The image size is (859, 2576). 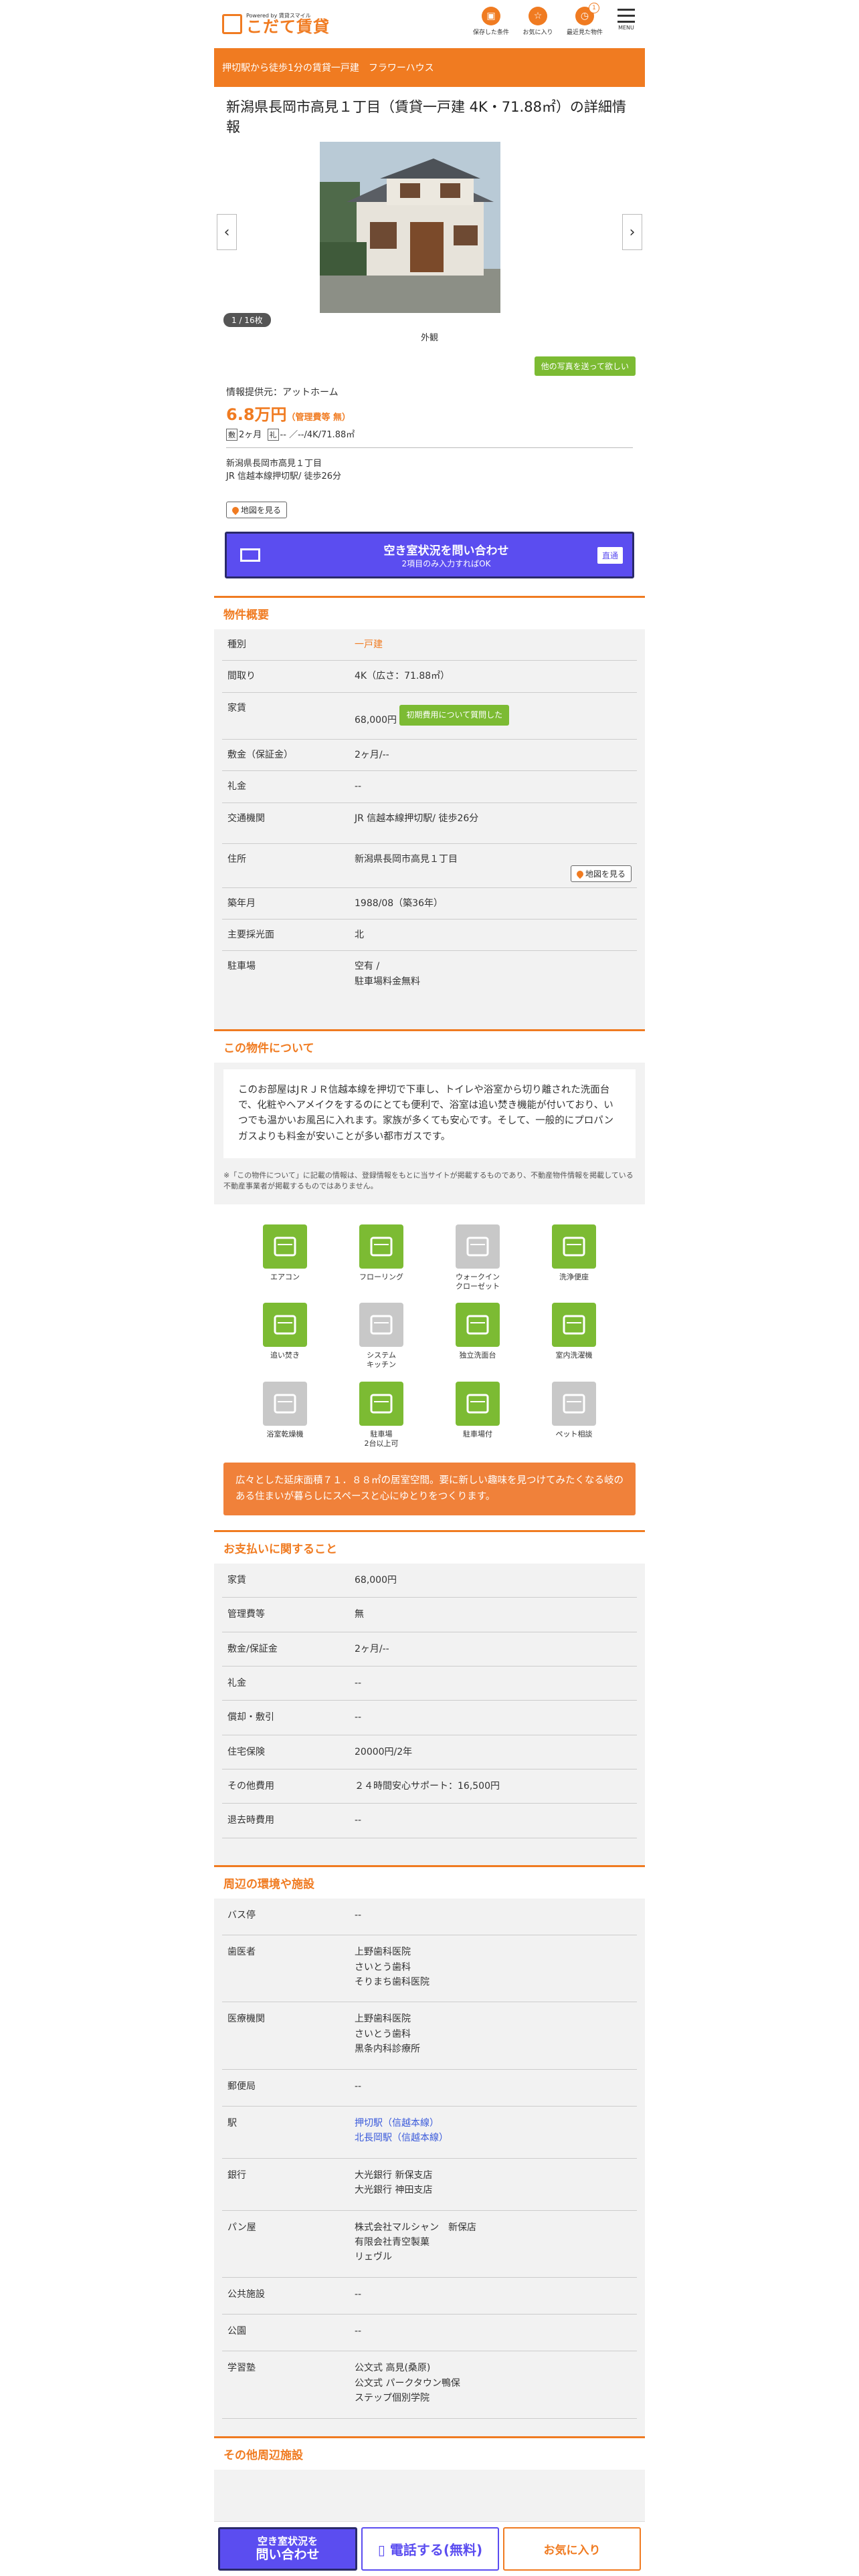 I want to click on row-value: 公文式 高見(桑原), so click(x=393, y=2368).